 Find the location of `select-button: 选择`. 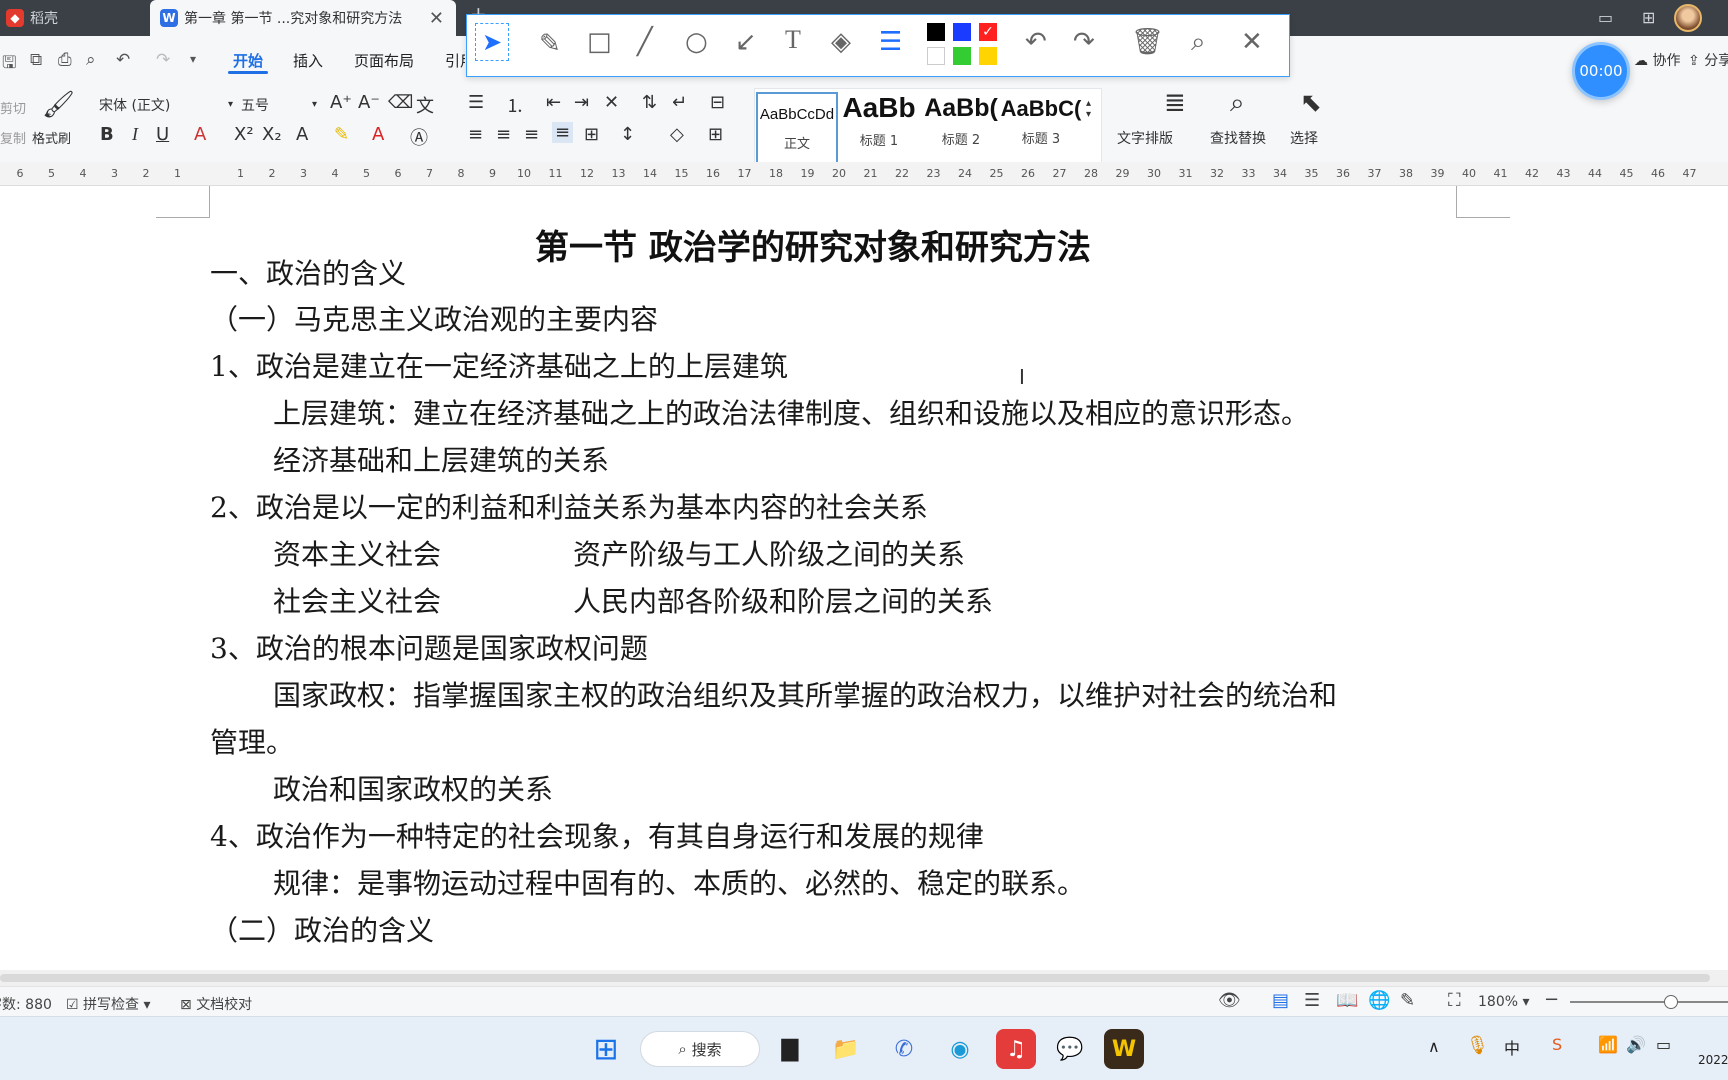

select-button: 选择 is located at coordinates (1304, 138).